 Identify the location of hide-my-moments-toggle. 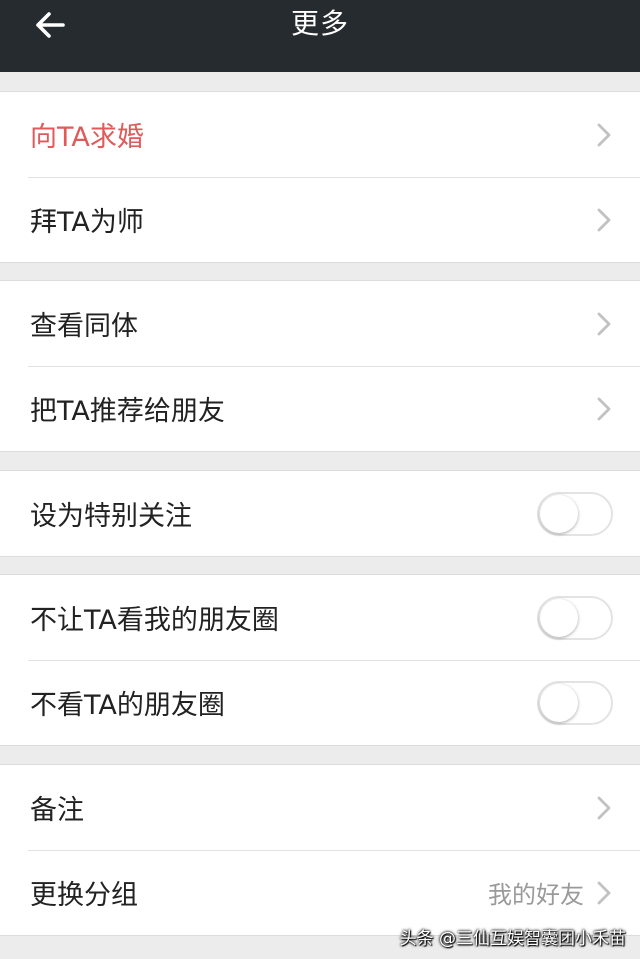
(575, 617).